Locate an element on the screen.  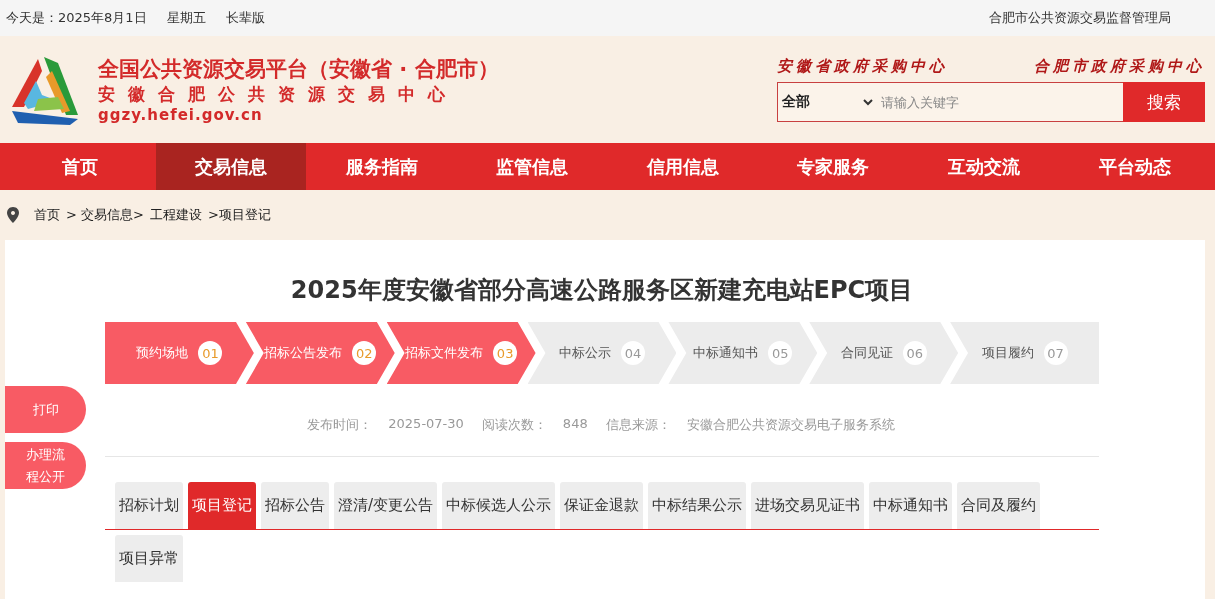
nav-item: 信用信息 is located at coordinates (683, 166).